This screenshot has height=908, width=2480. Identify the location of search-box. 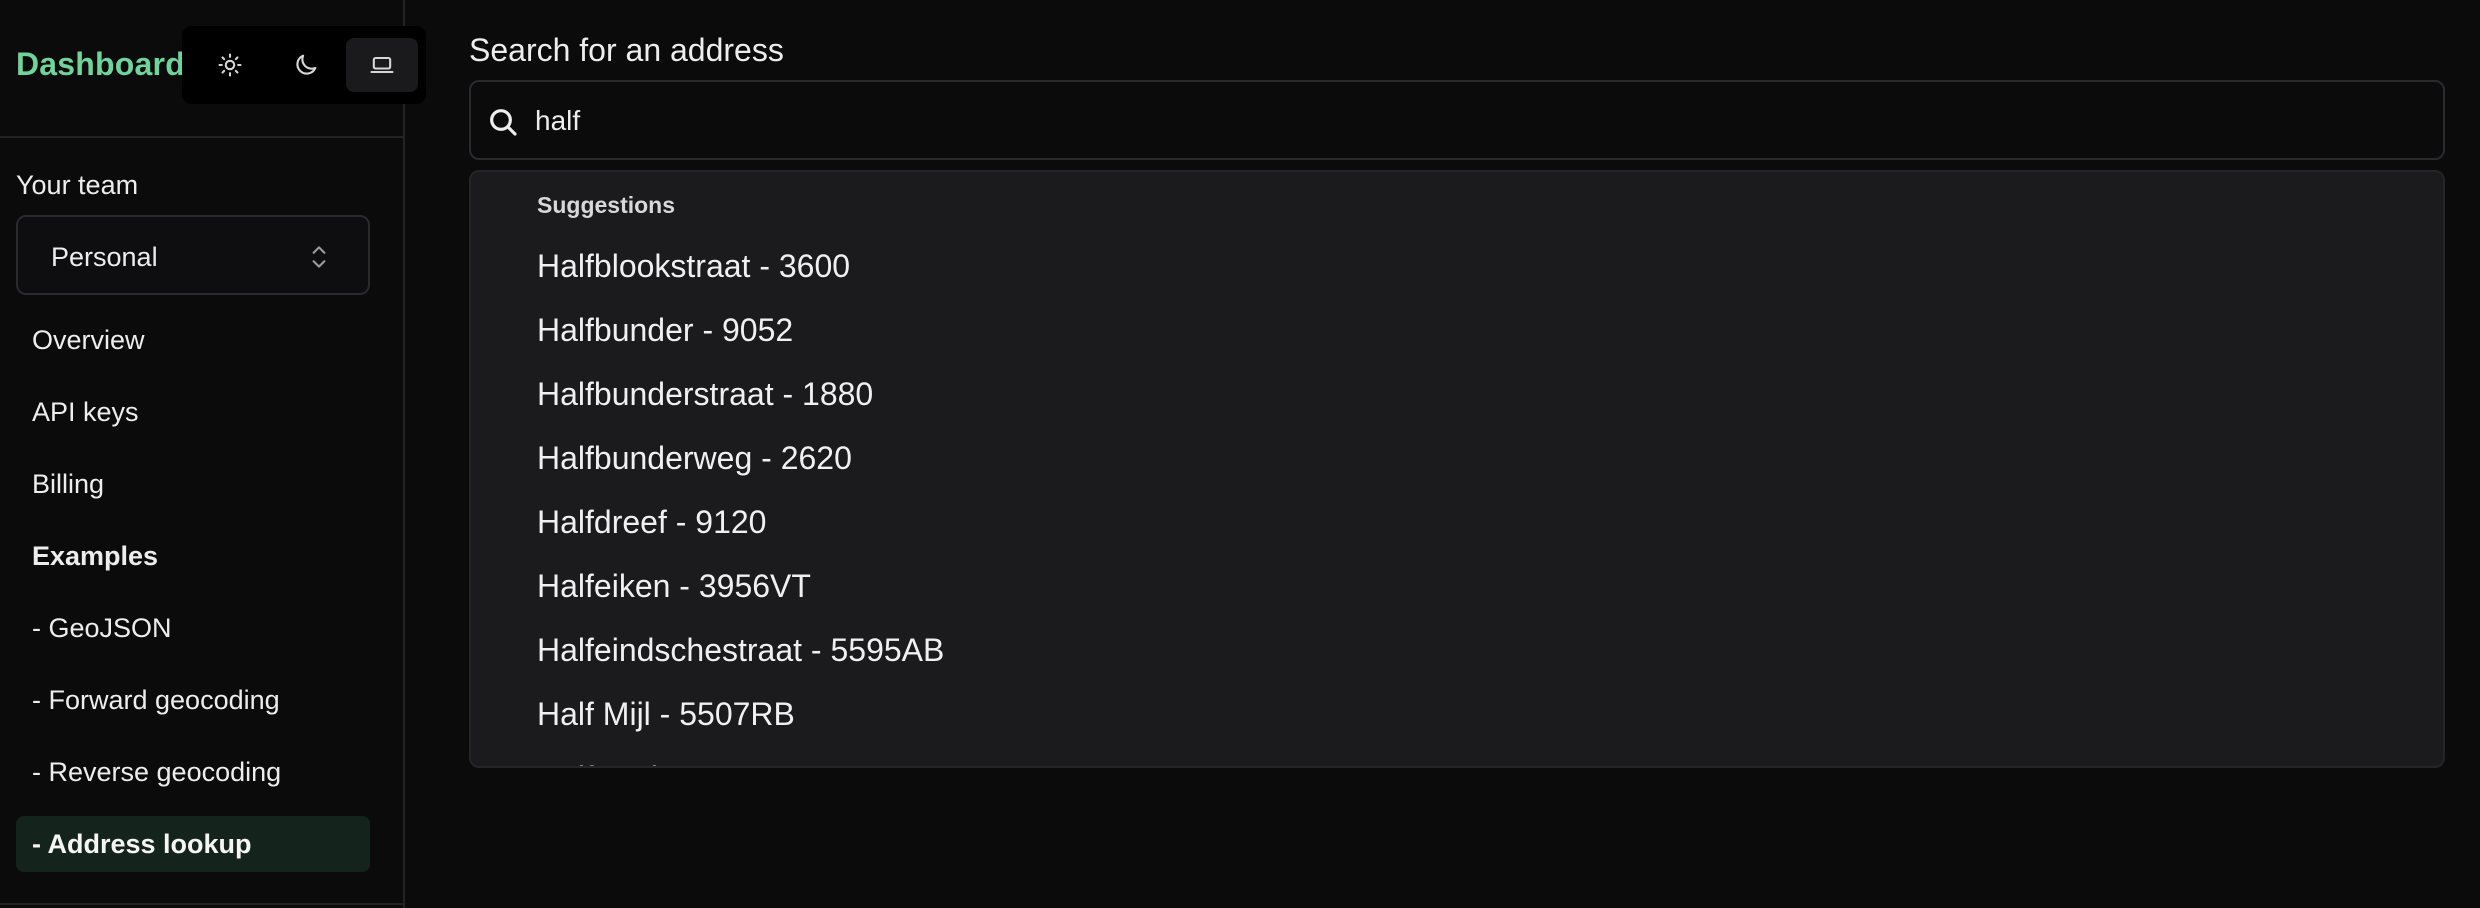
(1457, 120).